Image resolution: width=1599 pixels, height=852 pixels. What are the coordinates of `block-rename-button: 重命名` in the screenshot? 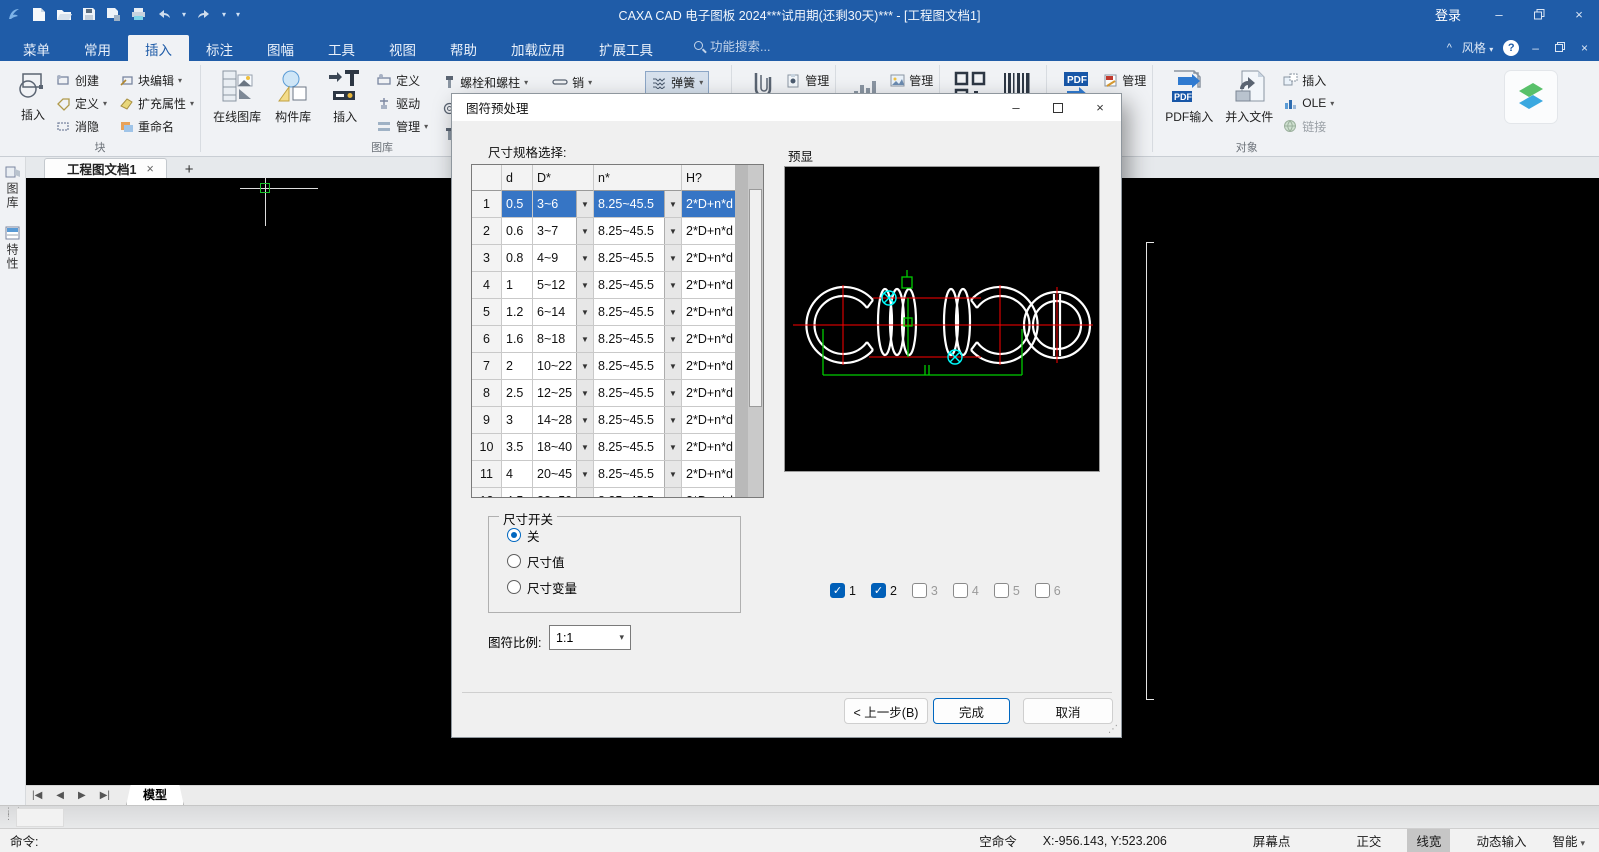 It's located at (156, 126).